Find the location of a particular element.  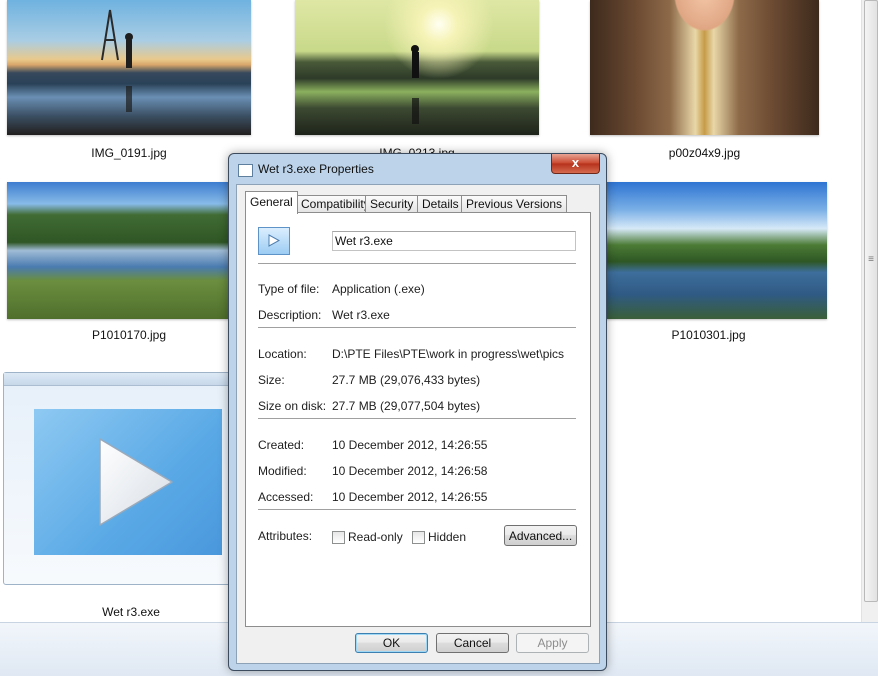

video-screen is located at coordinates (128, 482).